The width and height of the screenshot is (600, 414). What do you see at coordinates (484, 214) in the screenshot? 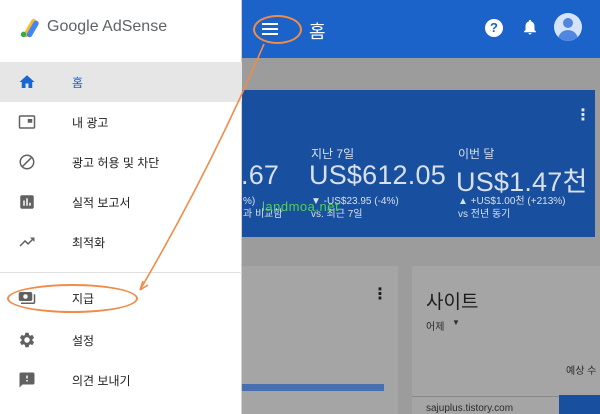
I see `stat-month-compare: vs 전년 동기` at bounding box center [484, 214].